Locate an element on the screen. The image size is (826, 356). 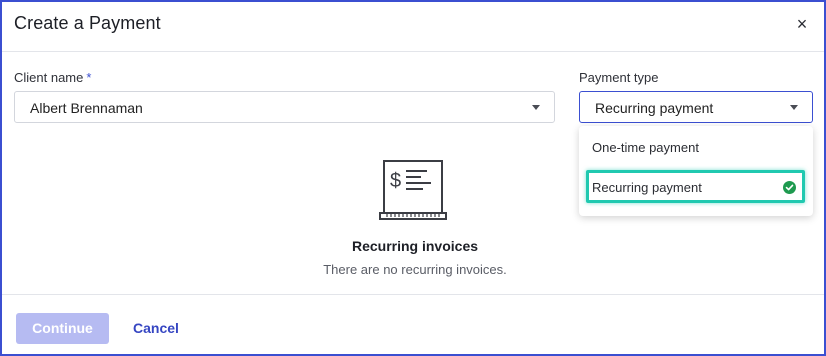
check-circle-icon is located at coordinates (789, 187).